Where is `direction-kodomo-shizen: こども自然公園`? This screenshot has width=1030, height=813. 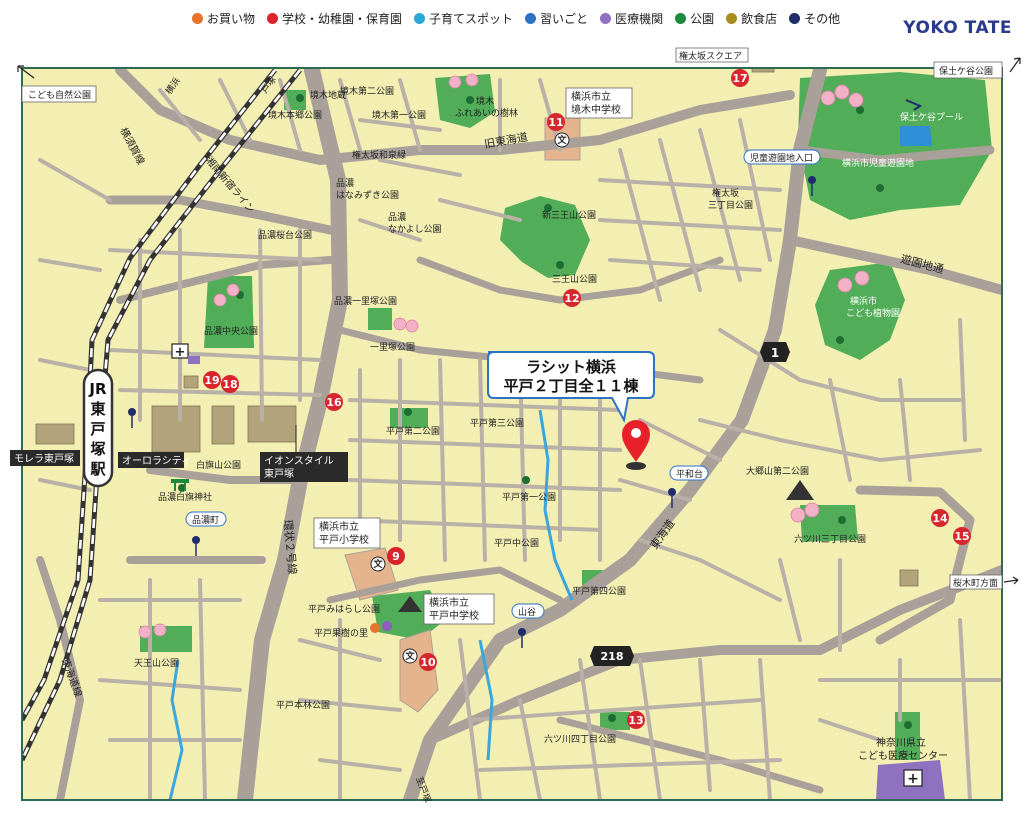
direction-kodomo-shizen: こども自然公園 is located at coordinates (59, 95).